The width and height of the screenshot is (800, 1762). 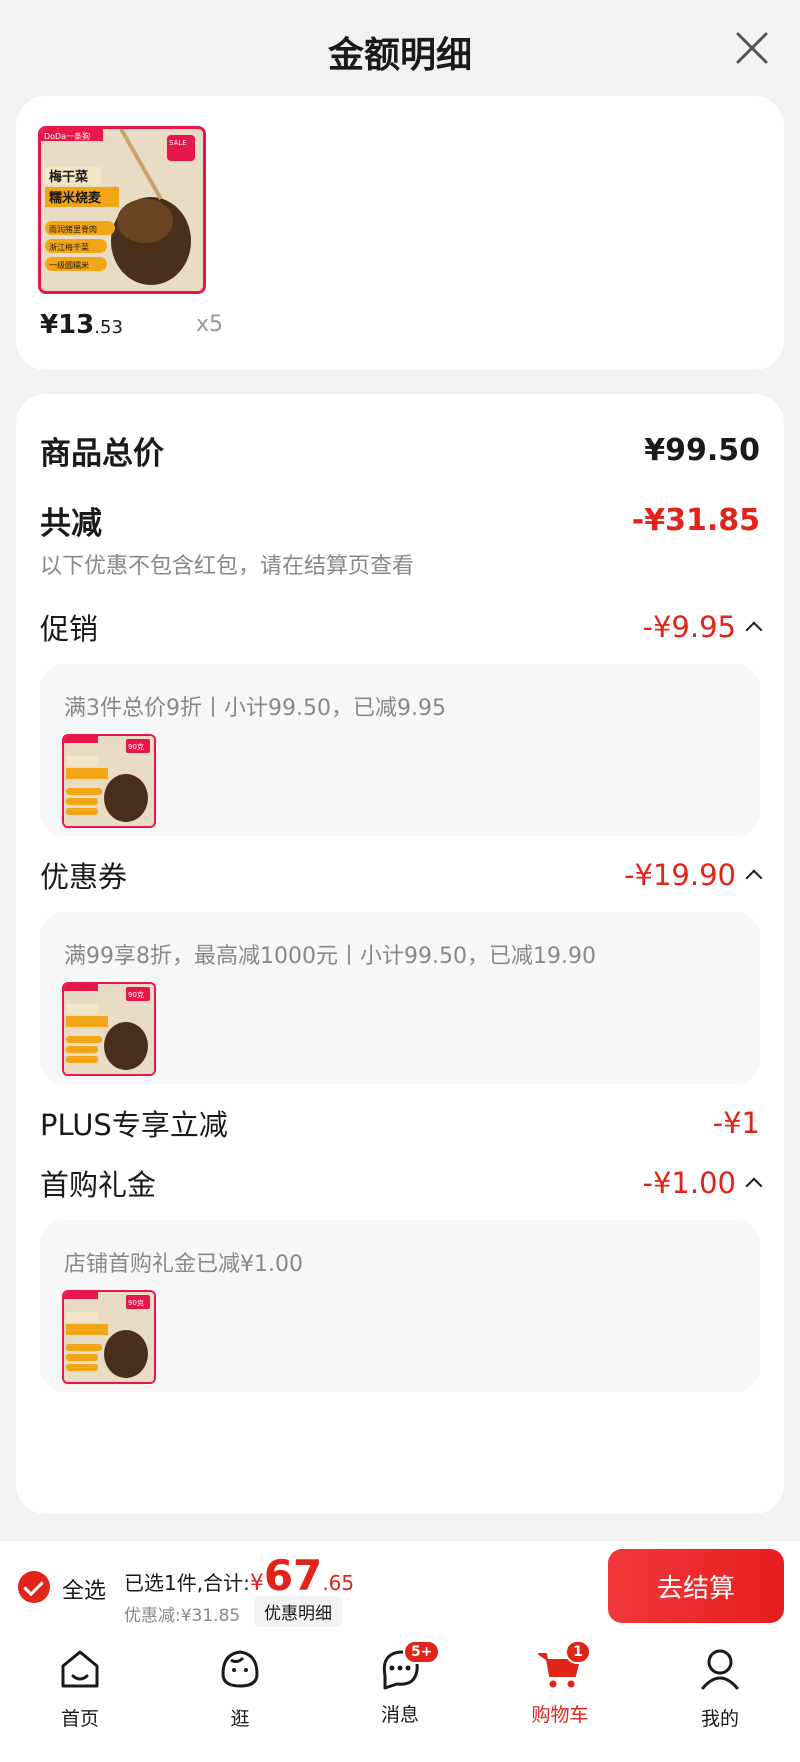 I want to click on total-price-row: 商品总价 ¥99.50, so click(x=400, y=450).